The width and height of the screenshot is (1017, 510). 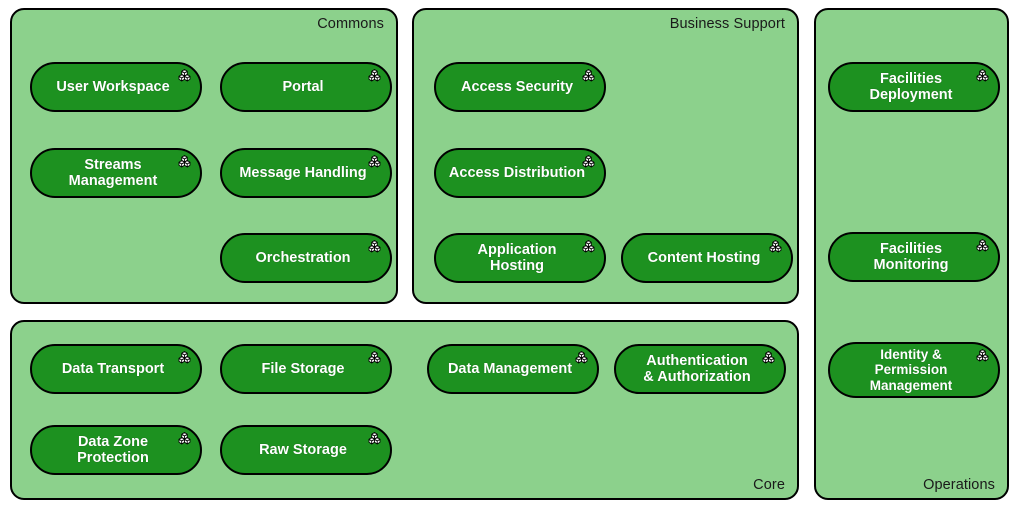 What do you see at coordinates (303, 368) in the screenshot?
I see `capability-label: File Storage` at bounding box center [303, 368].